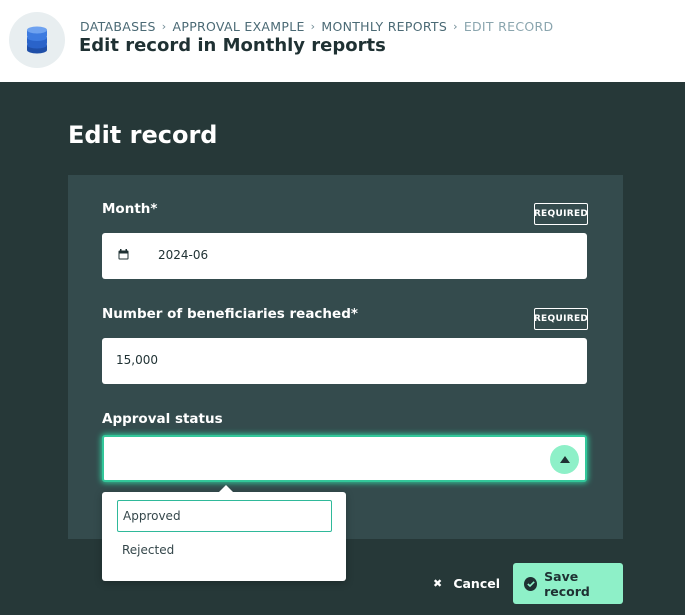 The image size is (685, 615). I want to click on calendar-icon, so click(123, 254).